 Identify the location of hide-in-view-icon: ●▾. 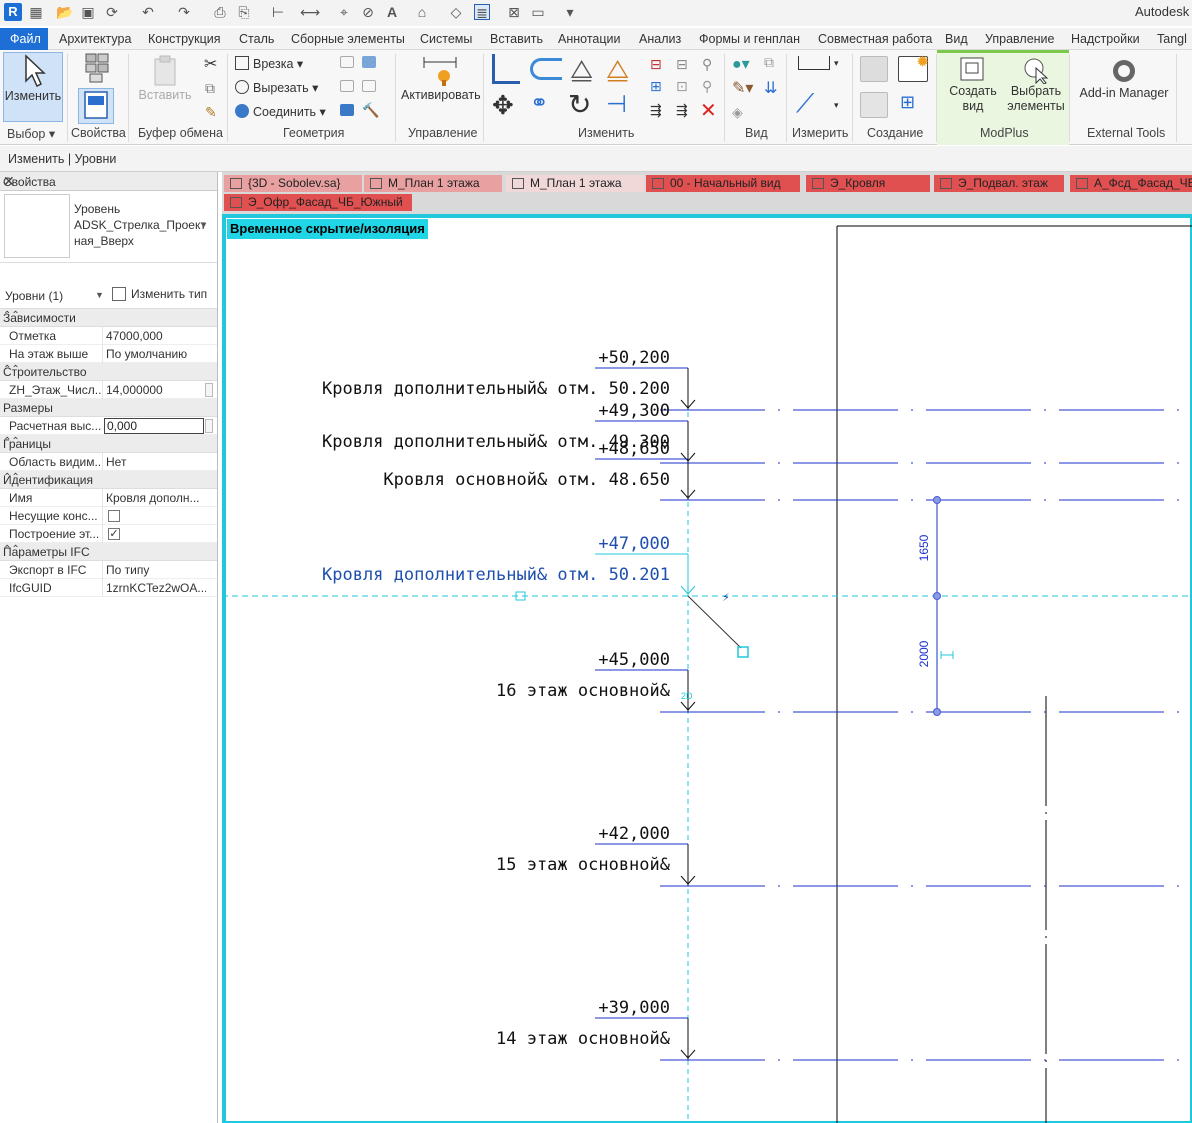
(741, 64).